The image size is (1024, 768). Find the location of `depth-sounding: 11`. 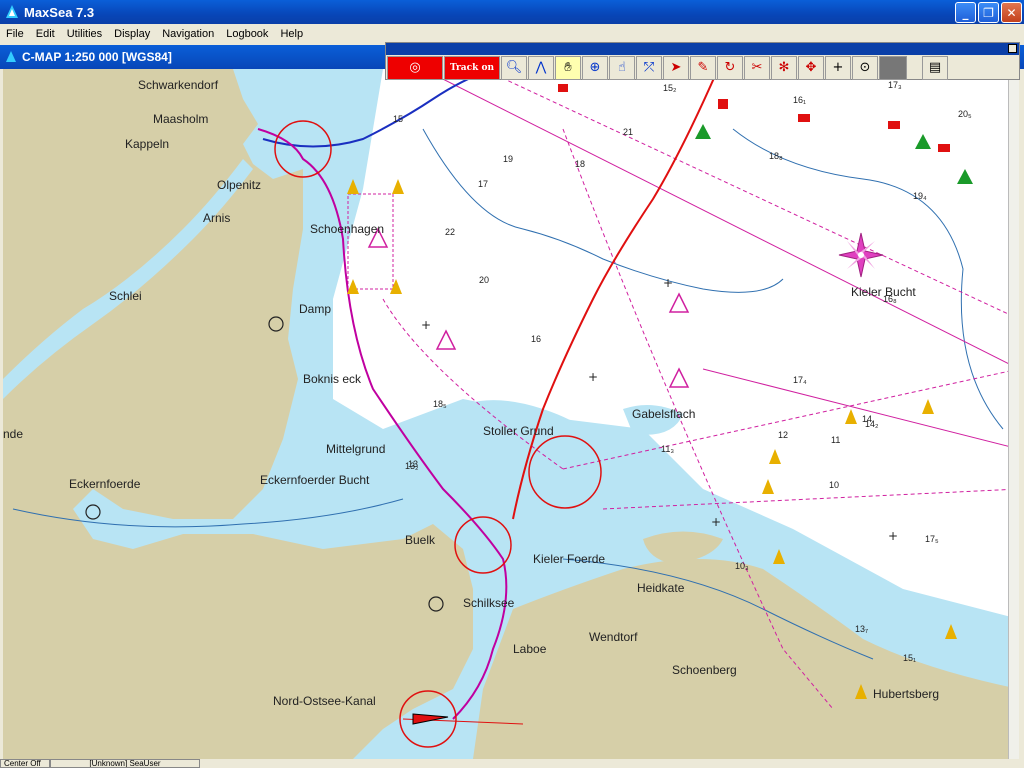

depth-sounding: 11 is located at coordinates (836, 440).